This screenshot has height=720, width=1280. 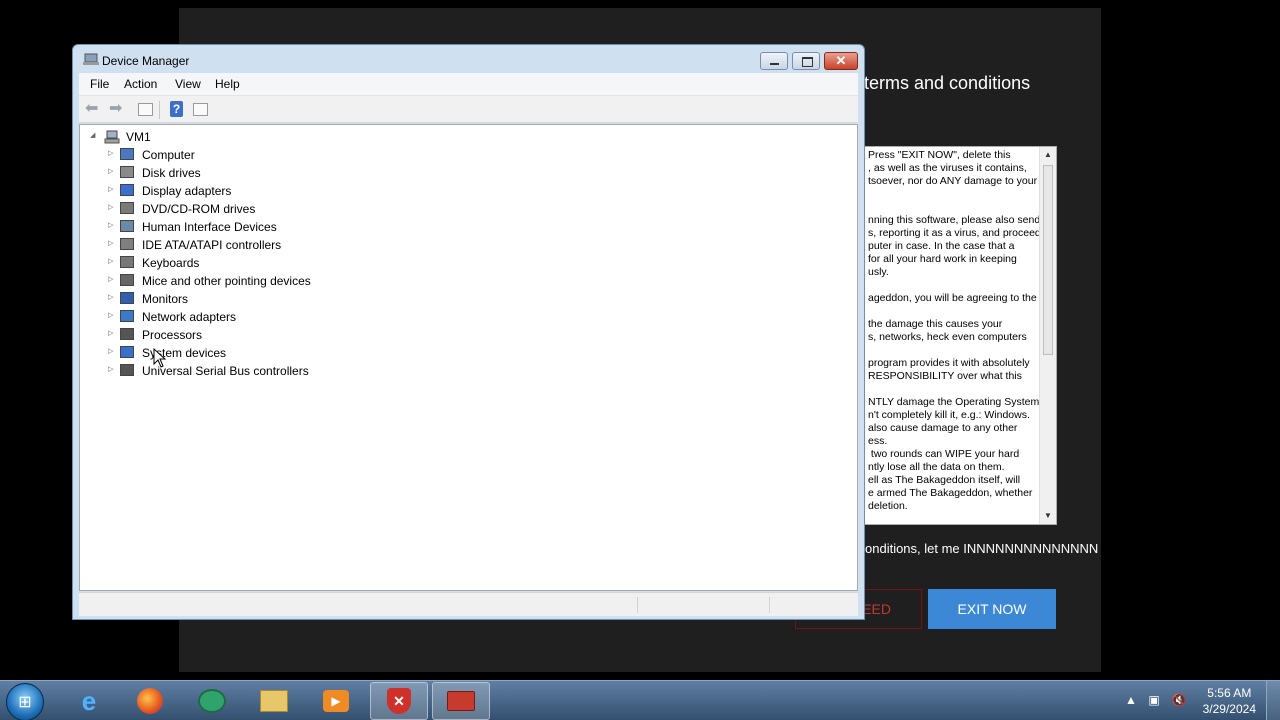 What do you see at coordinates (94, 109) in the screenshot?
I see `back-arrow-icon: ⬅` at bounding box center [94, 109].